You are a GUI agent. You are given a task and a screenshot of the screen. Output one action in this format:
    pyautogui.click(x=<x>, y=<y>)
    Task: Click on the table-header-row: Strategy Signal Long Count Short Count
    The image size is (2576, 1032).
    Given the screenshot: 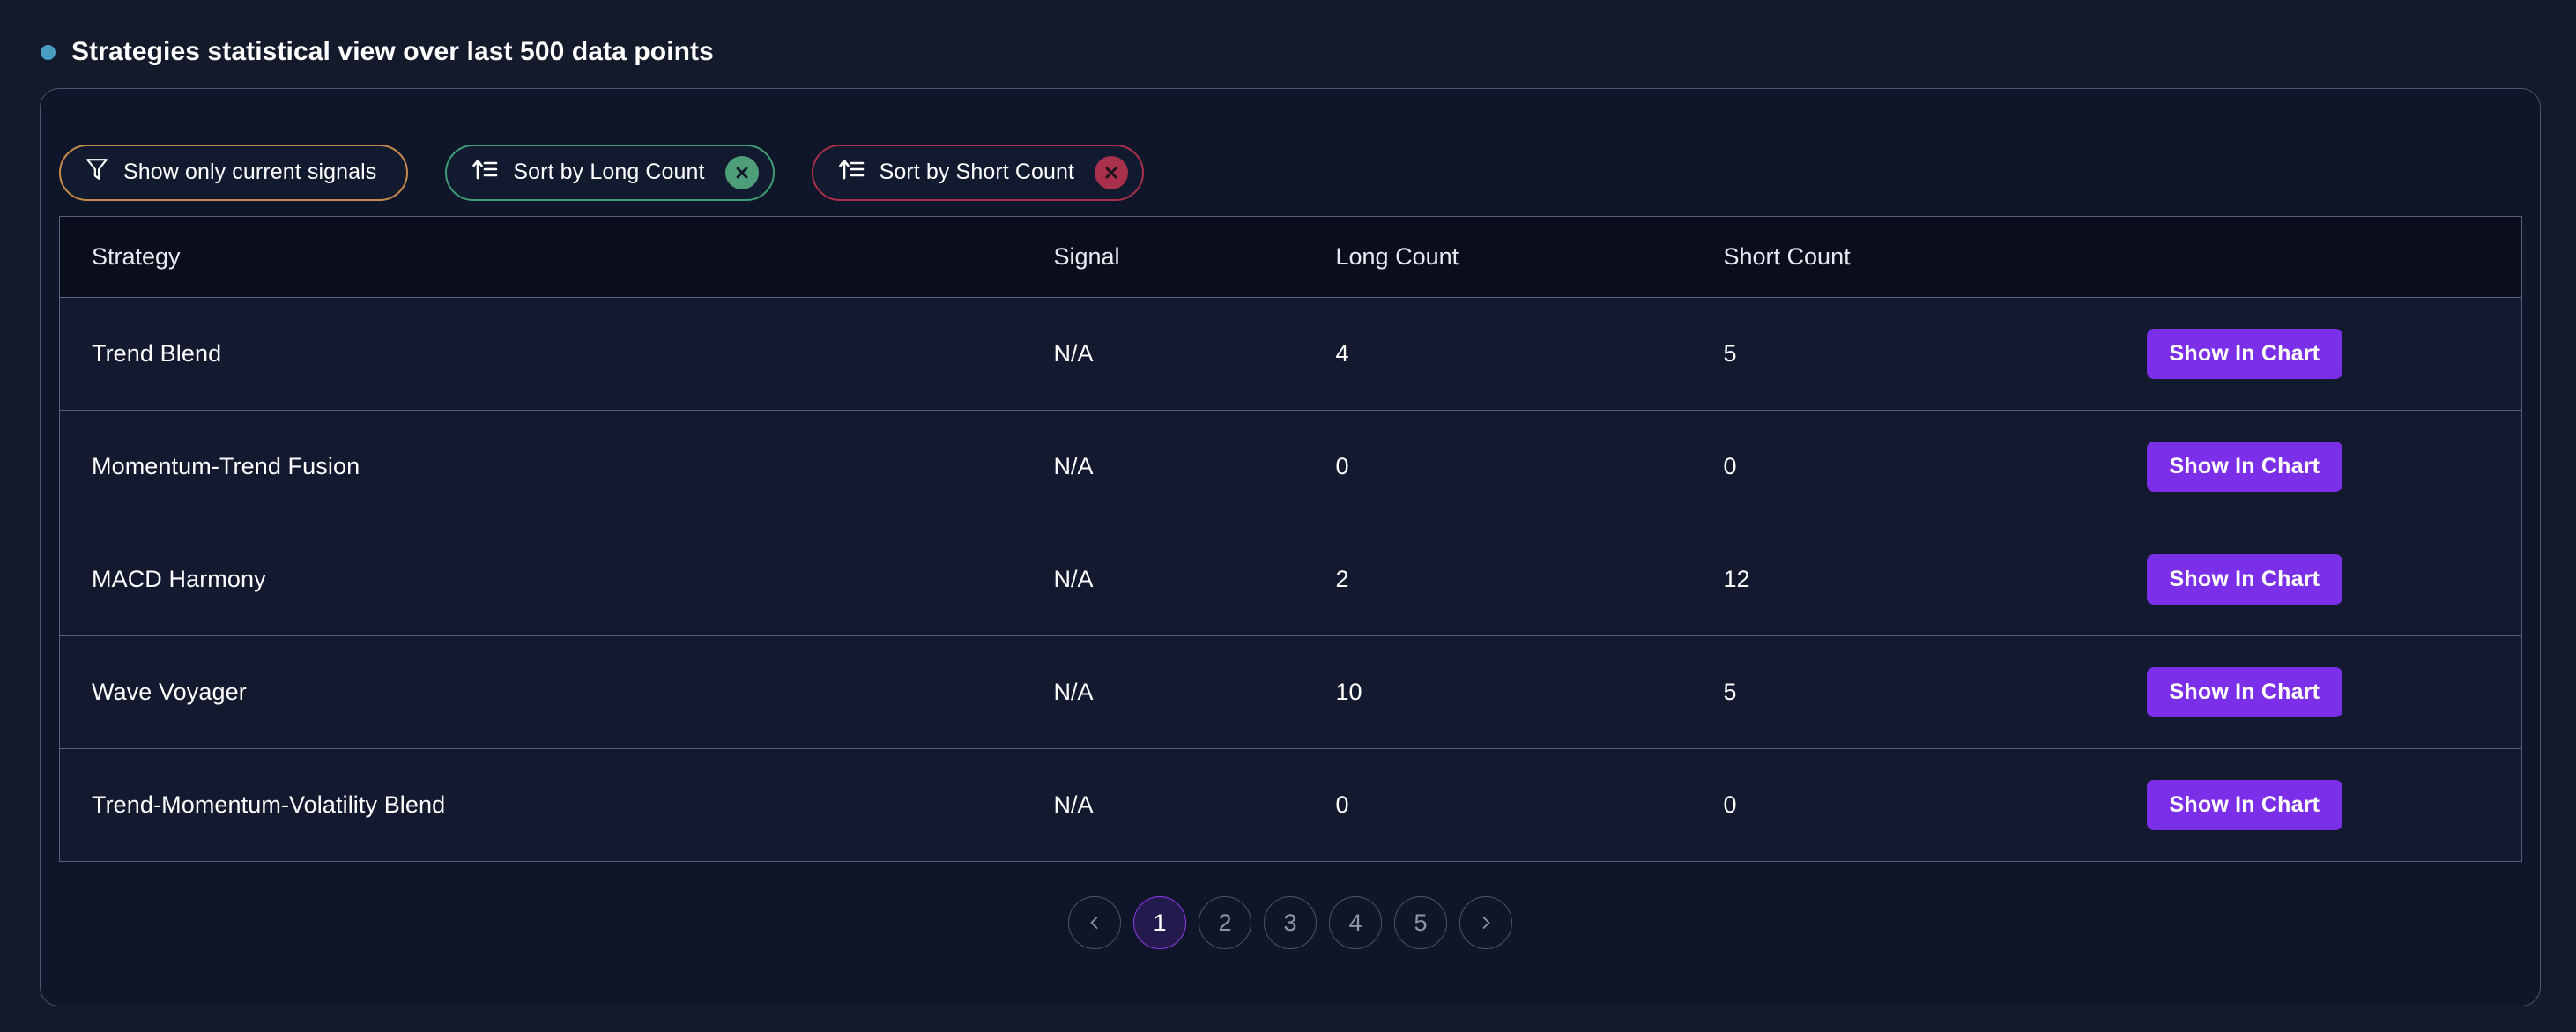 What is the action you would take?
    pyautogui.click(x=1290, y=257)
    